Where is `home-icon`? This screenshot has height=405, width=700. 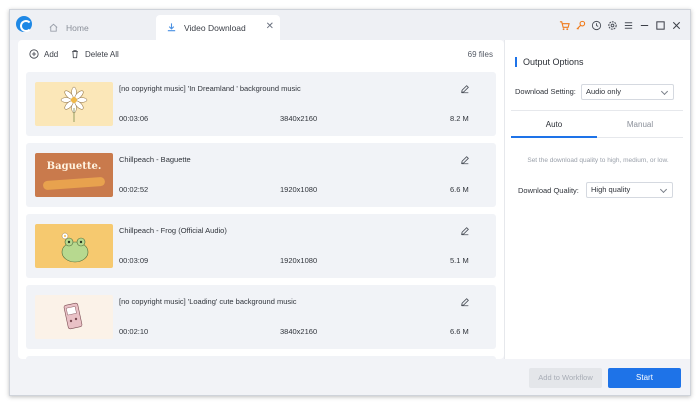
home-icon is located at coordinates (53, 28).